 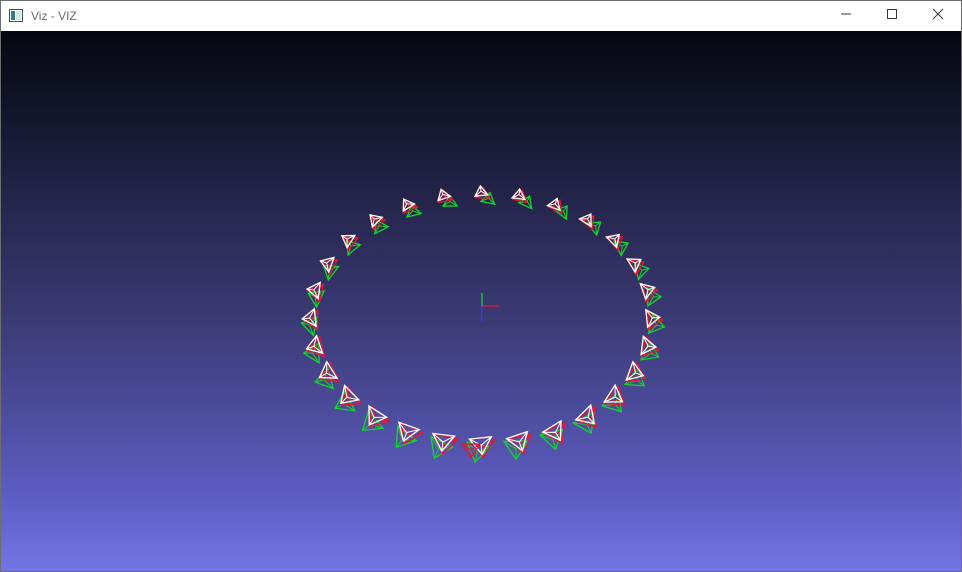 I want to click on ground-truth-camera-frustum, so click(x=551, y=430).